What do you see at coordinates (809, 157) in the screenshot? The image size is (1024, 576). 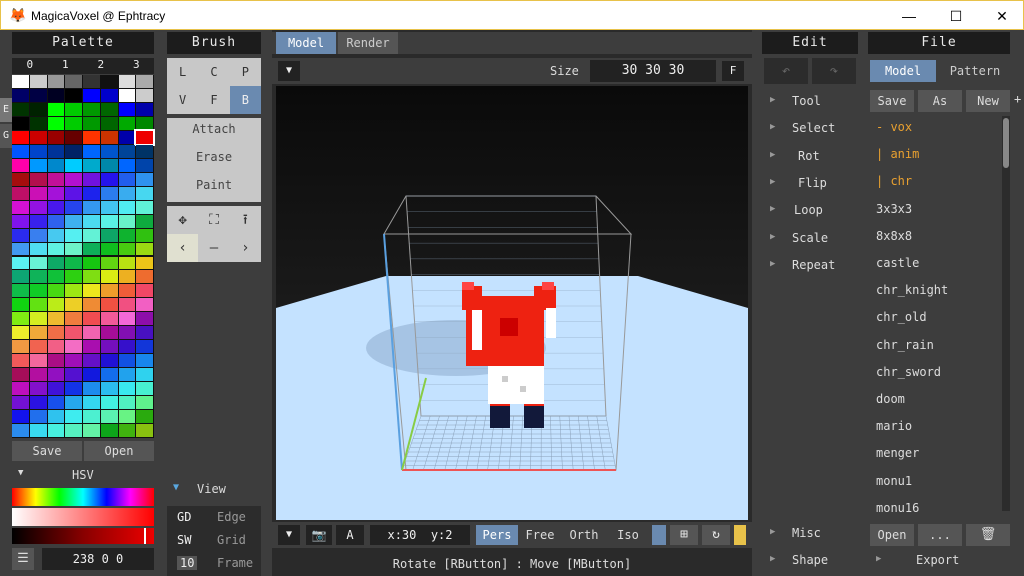 I see `edit-rot: ▶ Rot` at bounding box center [809, 157].